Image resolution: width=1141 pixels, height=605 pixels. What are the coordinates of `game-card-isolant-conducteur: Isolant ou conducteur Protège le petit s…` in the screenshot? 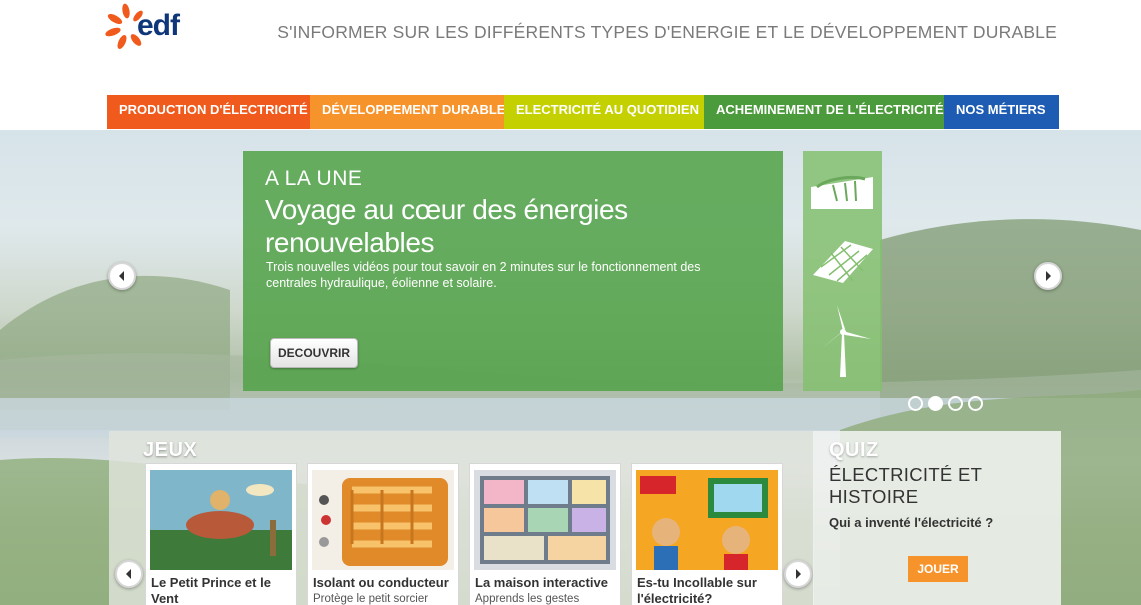 It's located at (383, 534).